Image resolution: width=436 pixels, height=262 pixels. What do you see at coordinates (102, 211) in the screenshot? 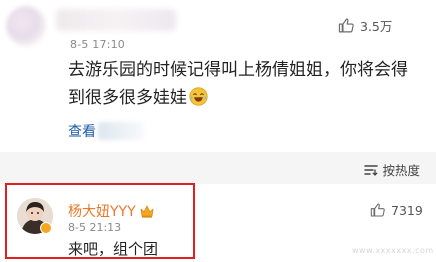
I see `reply-author-name: 杨大妞YYY` at bounding box center [102, 211].